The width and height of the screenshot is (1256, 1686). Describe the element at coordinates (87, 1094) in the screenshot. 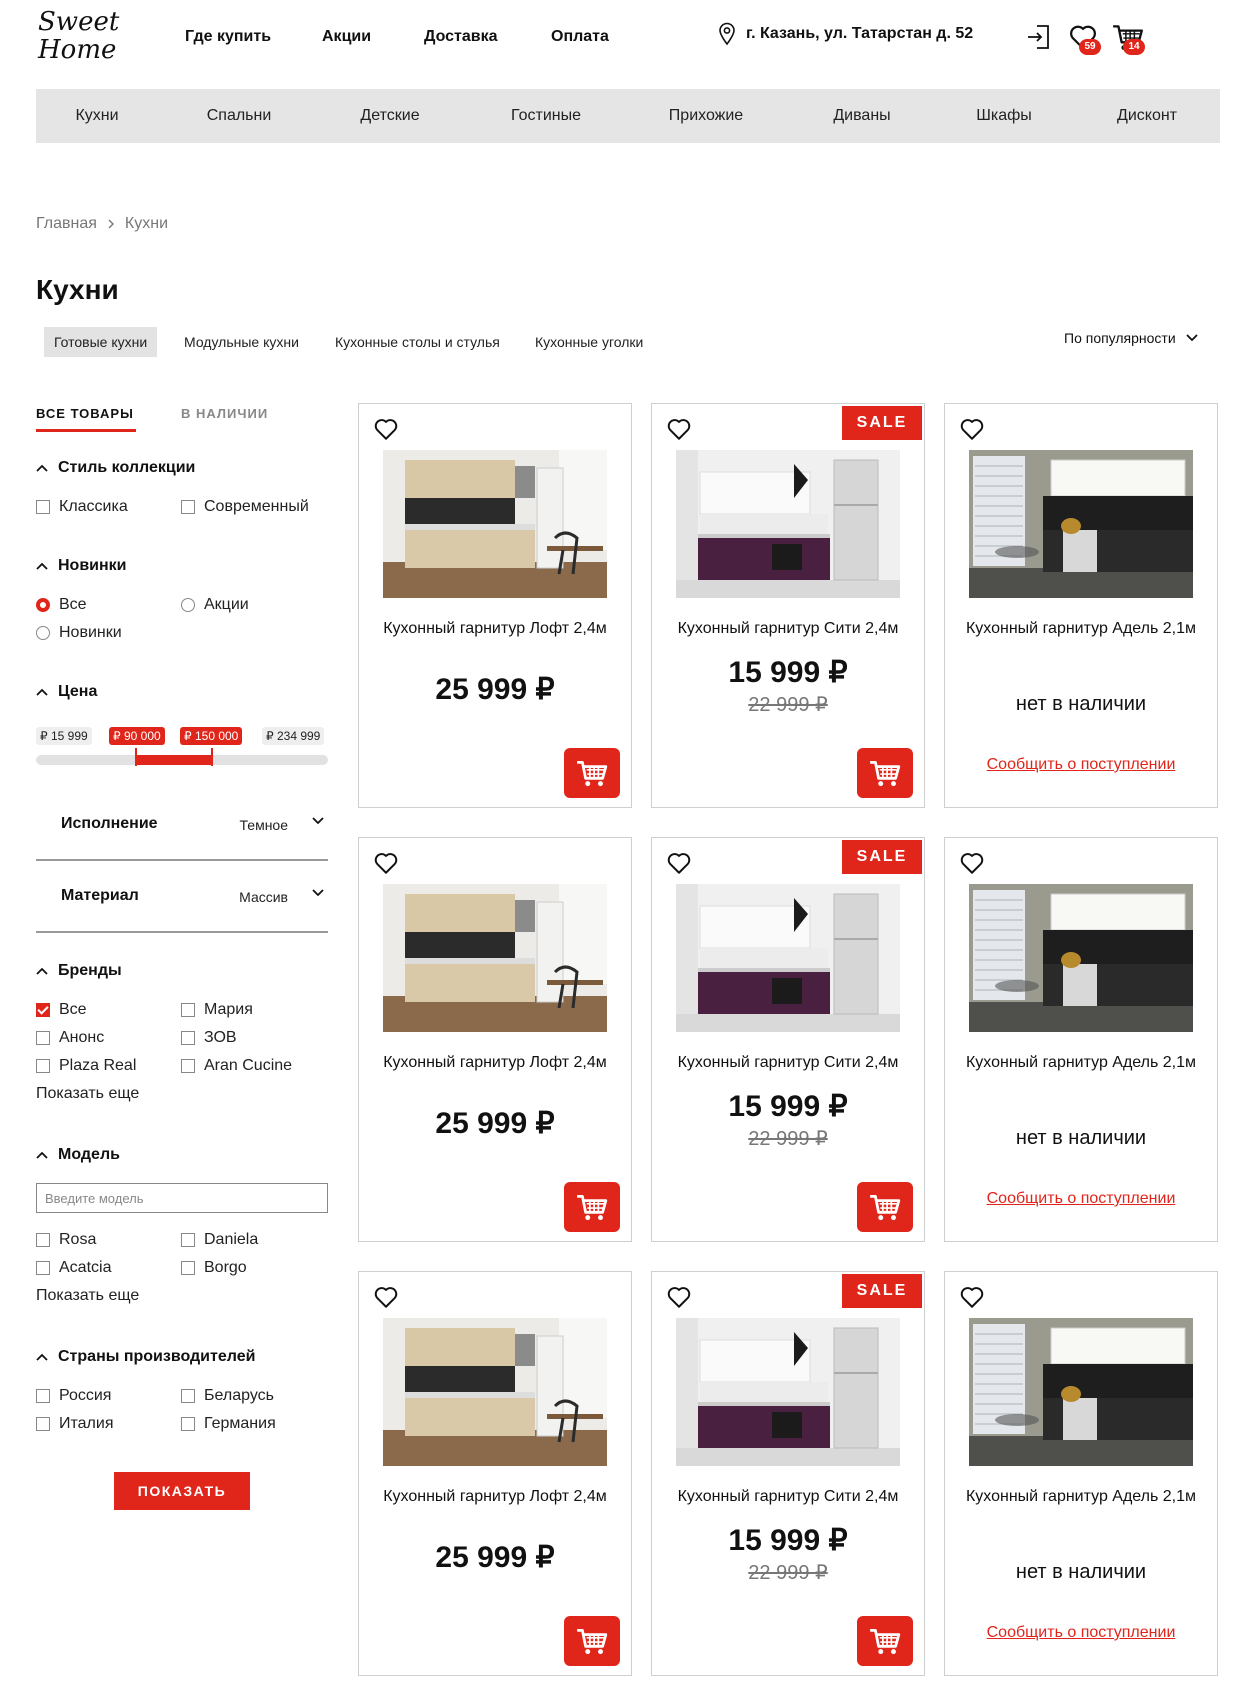

I see `brands-show-more-link: Показать еще` at that location.